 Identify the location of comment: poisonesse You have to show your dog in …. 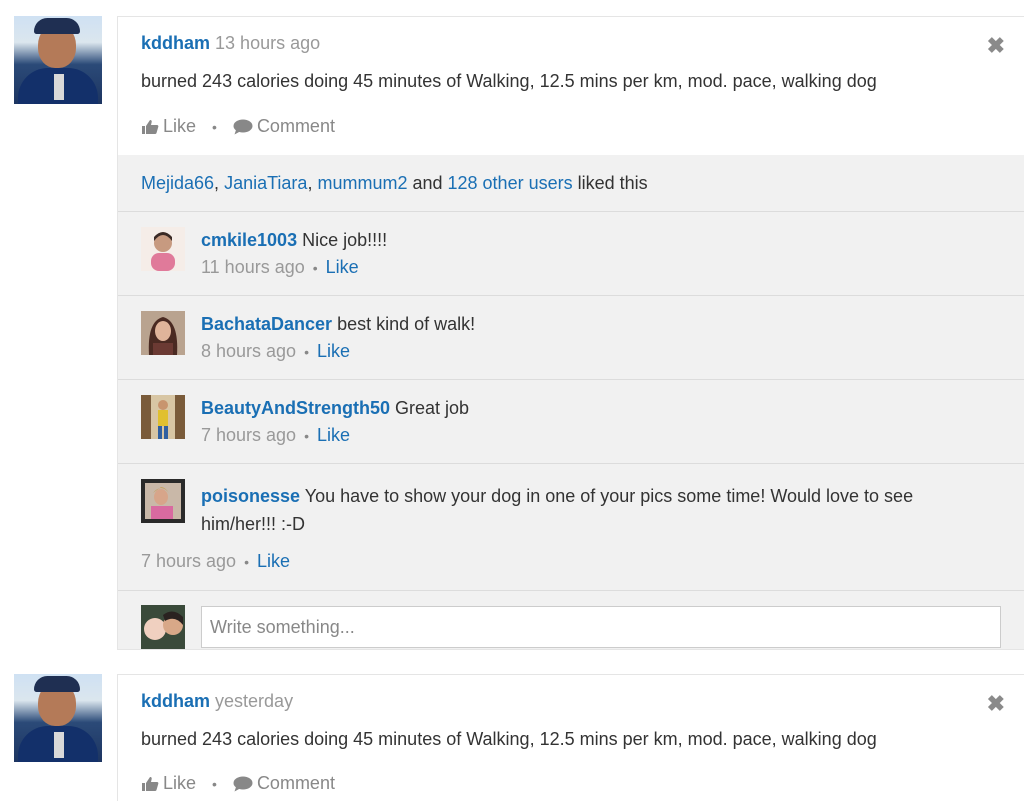
(601, 511).